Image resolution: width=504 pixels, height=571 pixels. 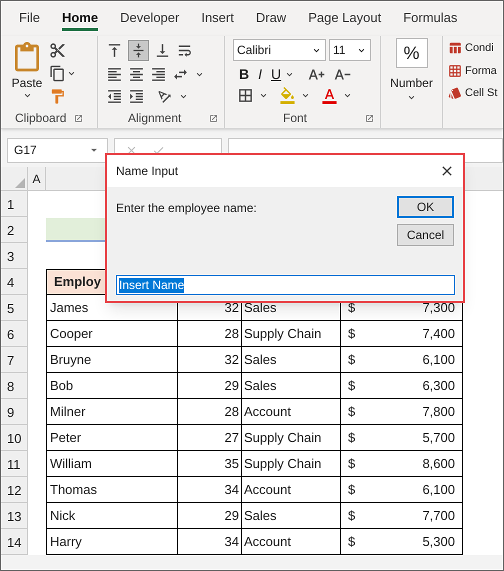 I want to click on percent-button: %, so click(x=412, y=53).